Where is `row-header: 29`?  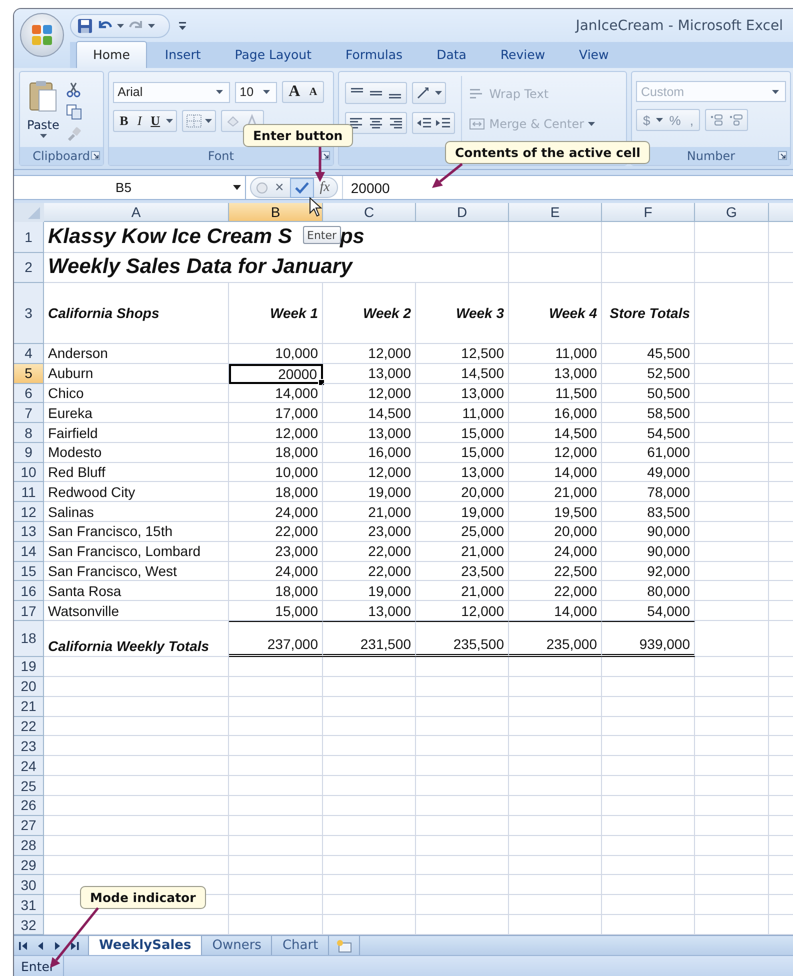
row-header: 29 is located at coordinates (29, 866).